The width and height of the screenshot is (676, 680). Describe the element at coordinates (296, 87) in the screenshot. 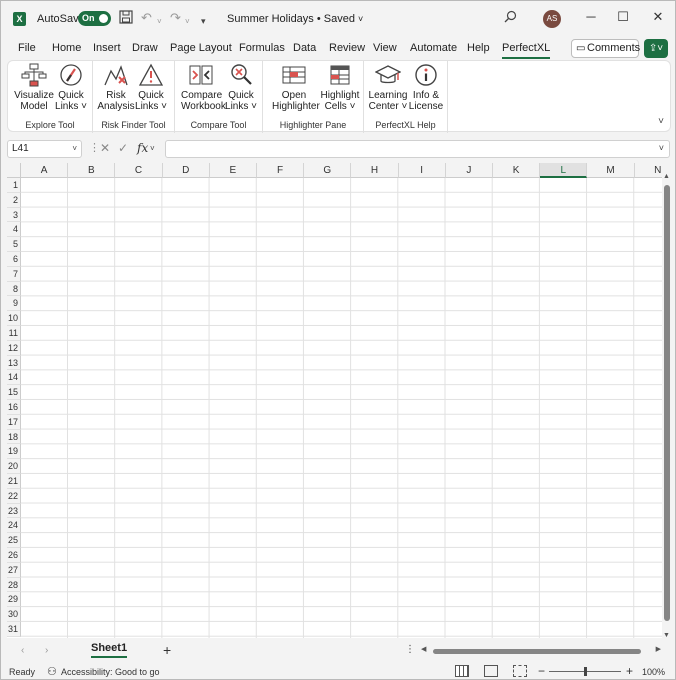

I see `open-highlighter-button: Open Highlighter` at that location.